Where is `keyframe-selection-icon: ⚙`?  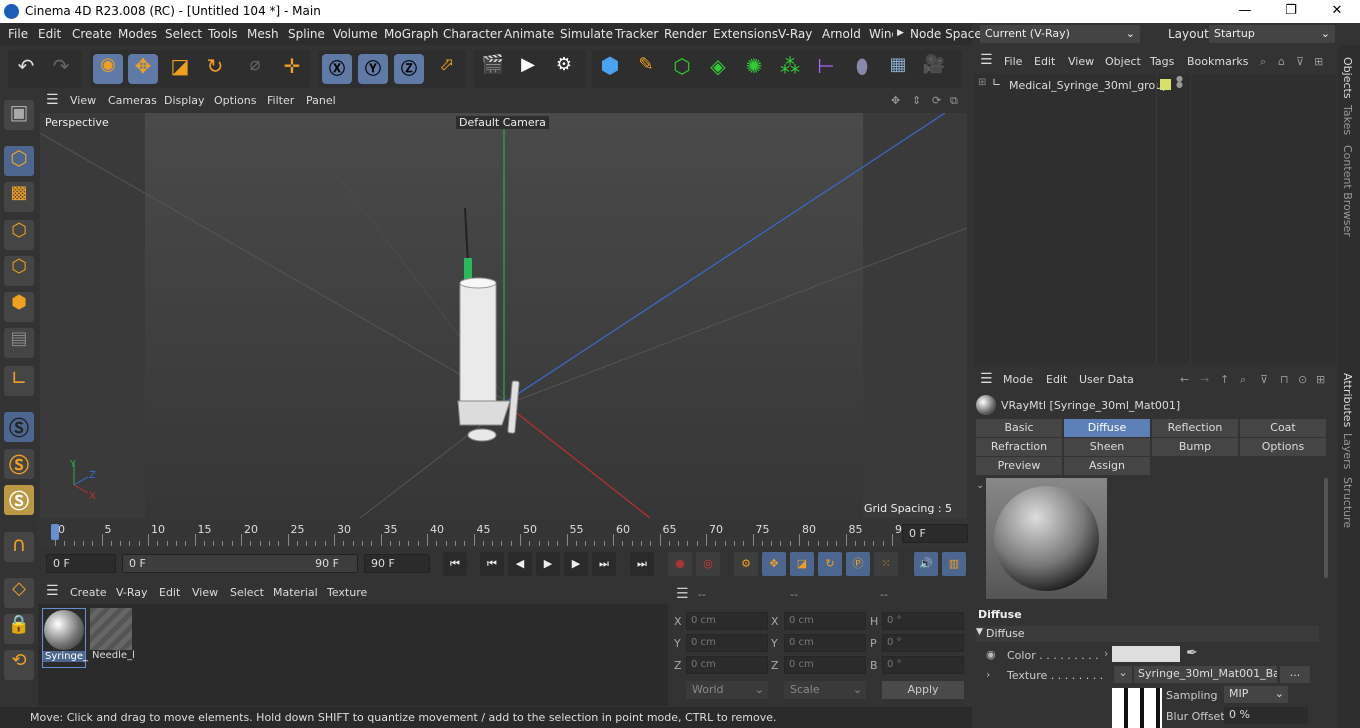
keyframe-selection-icon: ⚙ is located at coordinates (746, 564).